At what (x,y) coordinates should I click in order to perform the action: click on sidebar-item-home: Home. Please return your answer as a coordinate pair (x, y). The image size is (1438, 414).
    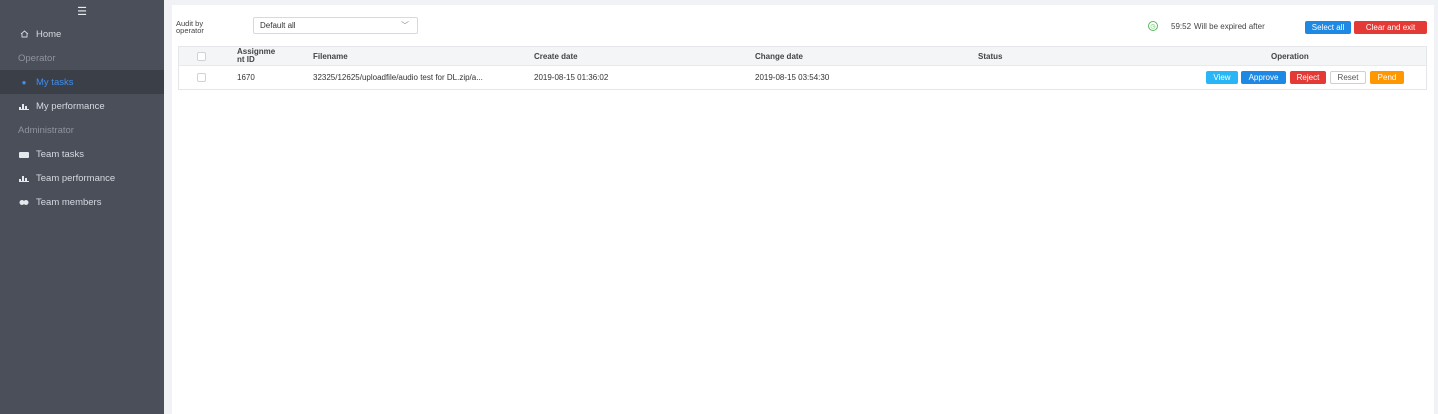
    Looking at the image, I should click on (82, 34).